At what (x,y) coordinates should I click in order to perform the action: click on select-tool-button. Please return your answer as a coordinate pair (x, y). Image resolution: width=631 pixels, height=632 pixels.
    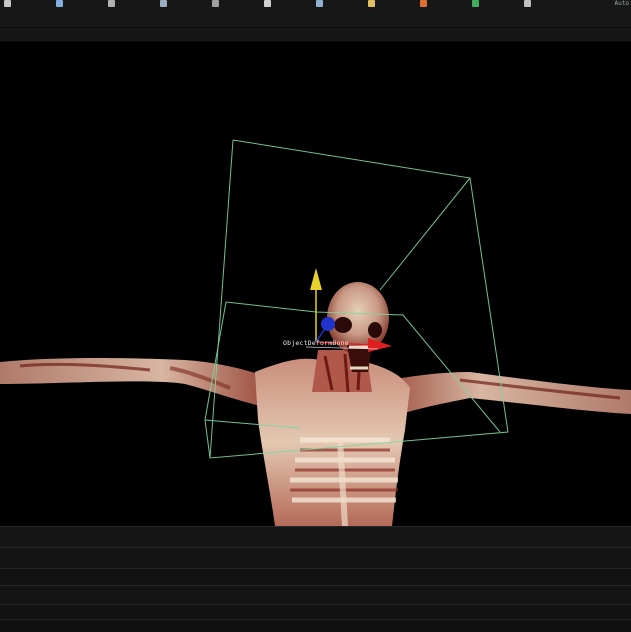
    Looking at the image, I should click on (7, 3).